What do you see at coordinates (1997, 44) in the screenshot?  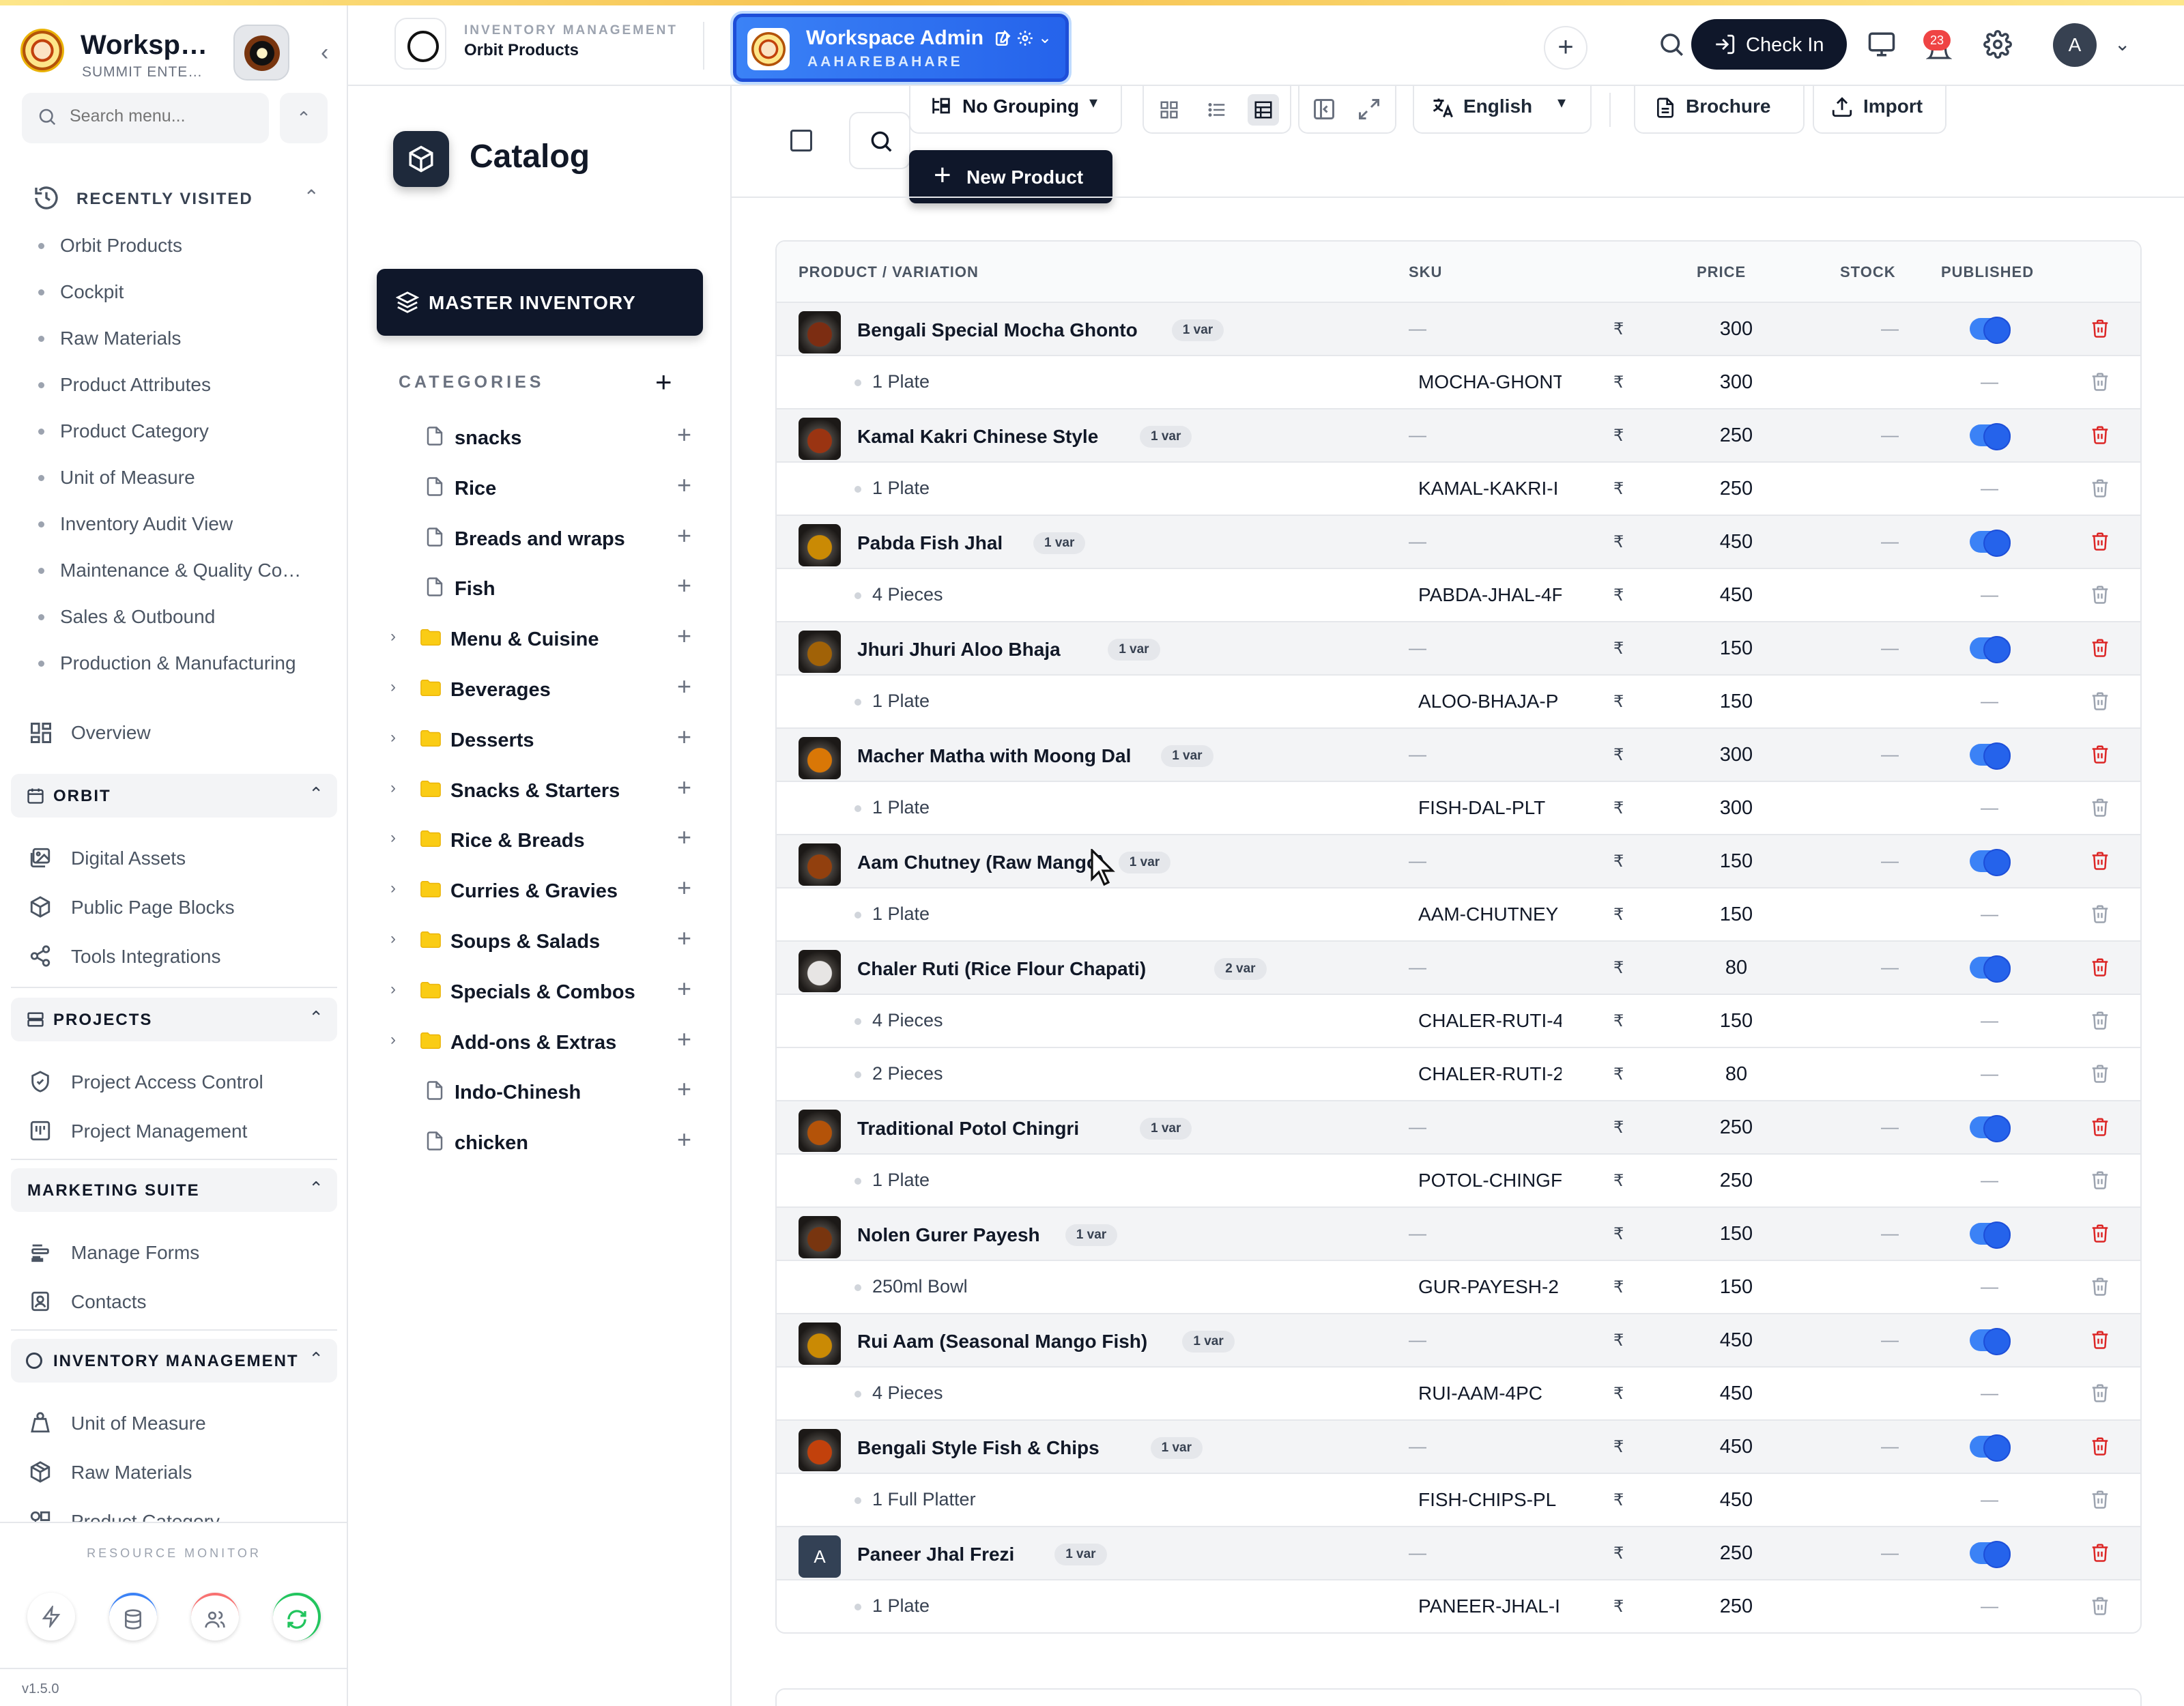 I see `gear-icon` at bounding box center [1997, 44].